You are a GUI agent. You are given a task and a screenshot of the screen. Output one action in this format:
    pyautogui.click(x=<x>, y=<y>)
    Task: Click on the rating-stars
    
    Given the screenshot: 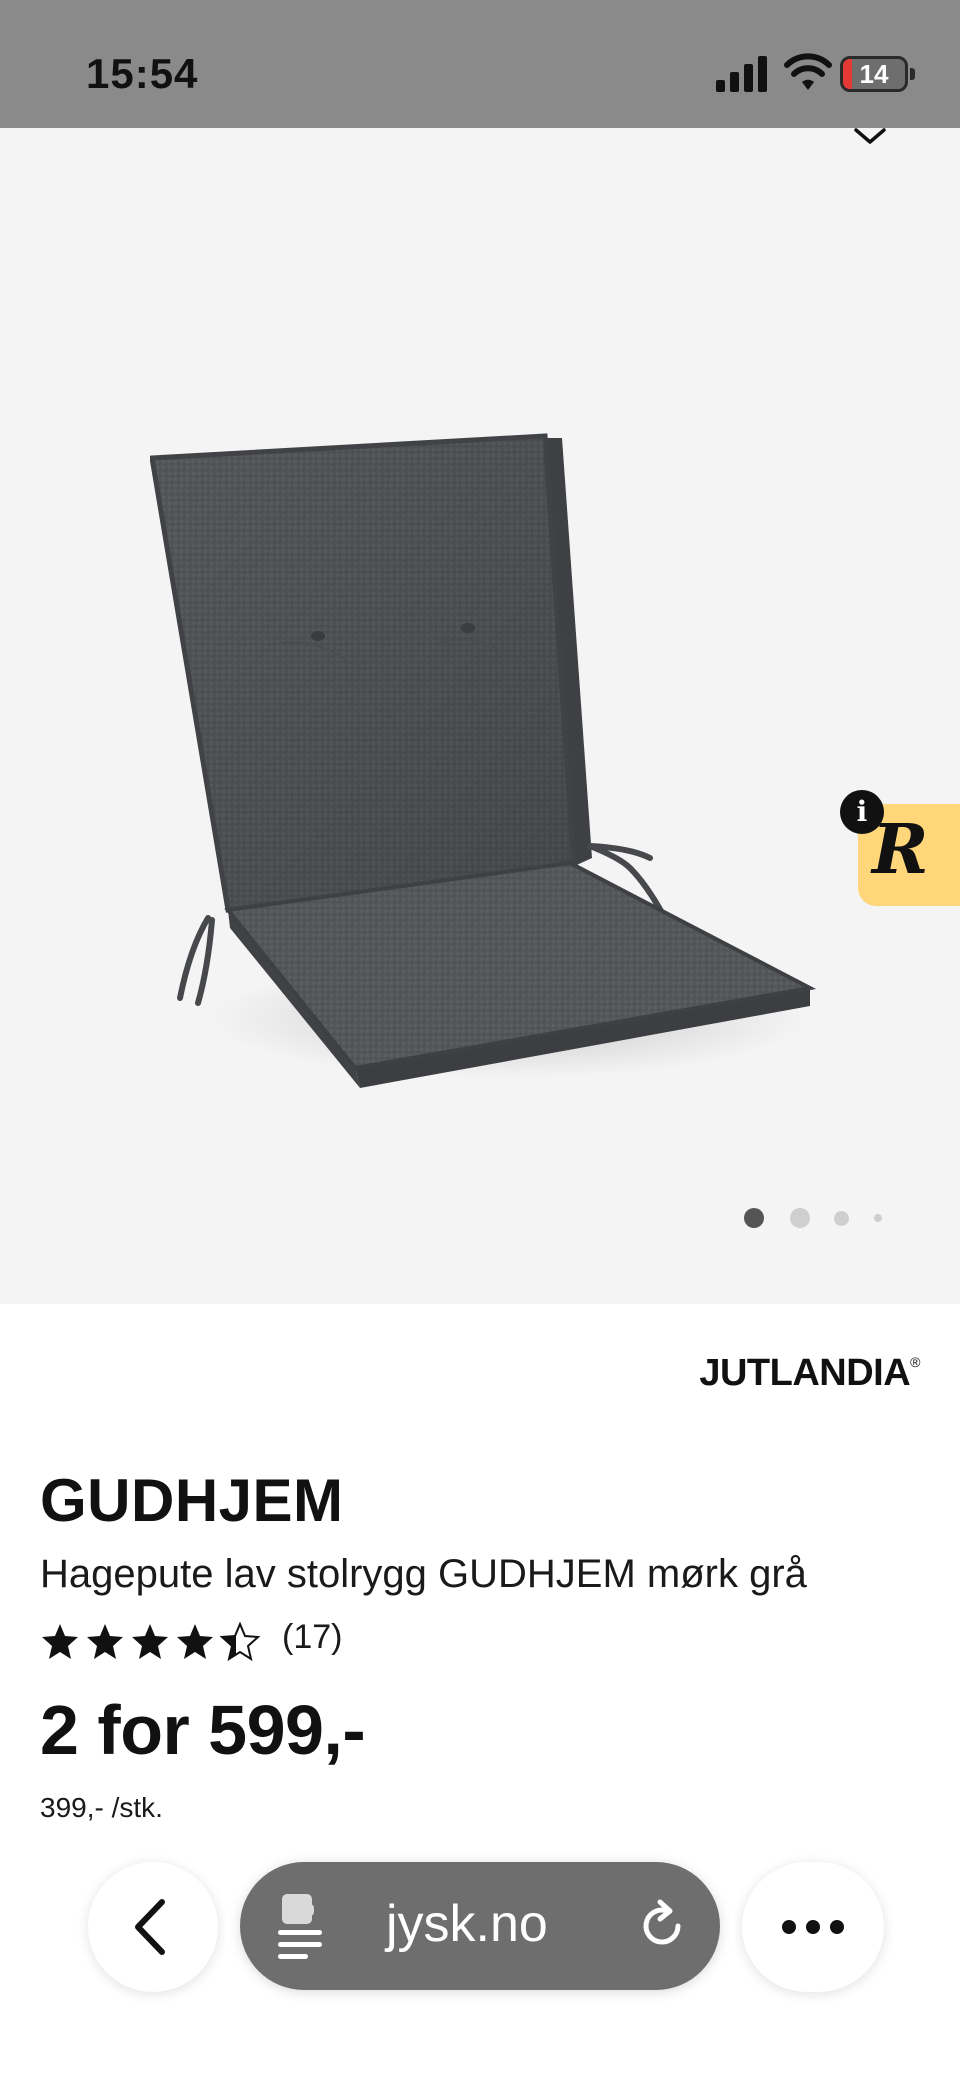 What is the action you would take?
    pyautogui.click(x=155, y=1642)
    